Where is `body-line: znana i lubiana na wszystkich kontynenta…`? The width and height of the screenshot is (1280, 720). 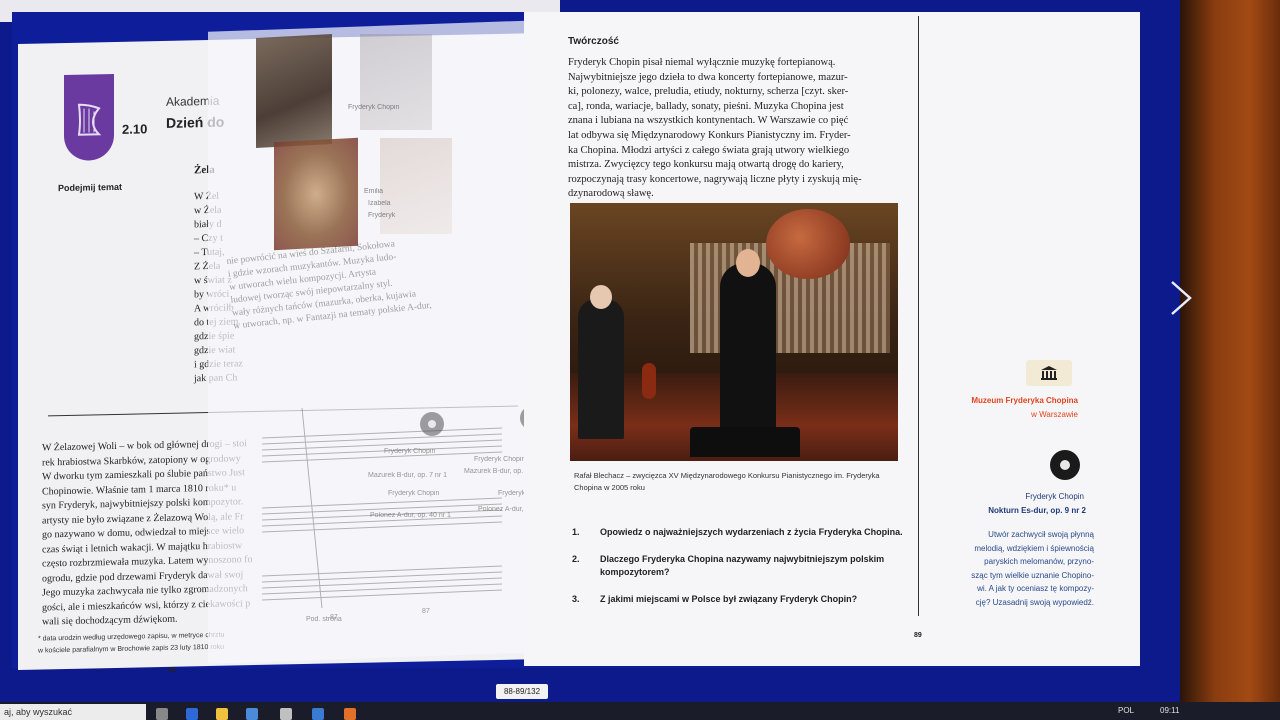 body-line: znana i lubiana na wszystkich kontynenta… is located at coordinates (708, 121).